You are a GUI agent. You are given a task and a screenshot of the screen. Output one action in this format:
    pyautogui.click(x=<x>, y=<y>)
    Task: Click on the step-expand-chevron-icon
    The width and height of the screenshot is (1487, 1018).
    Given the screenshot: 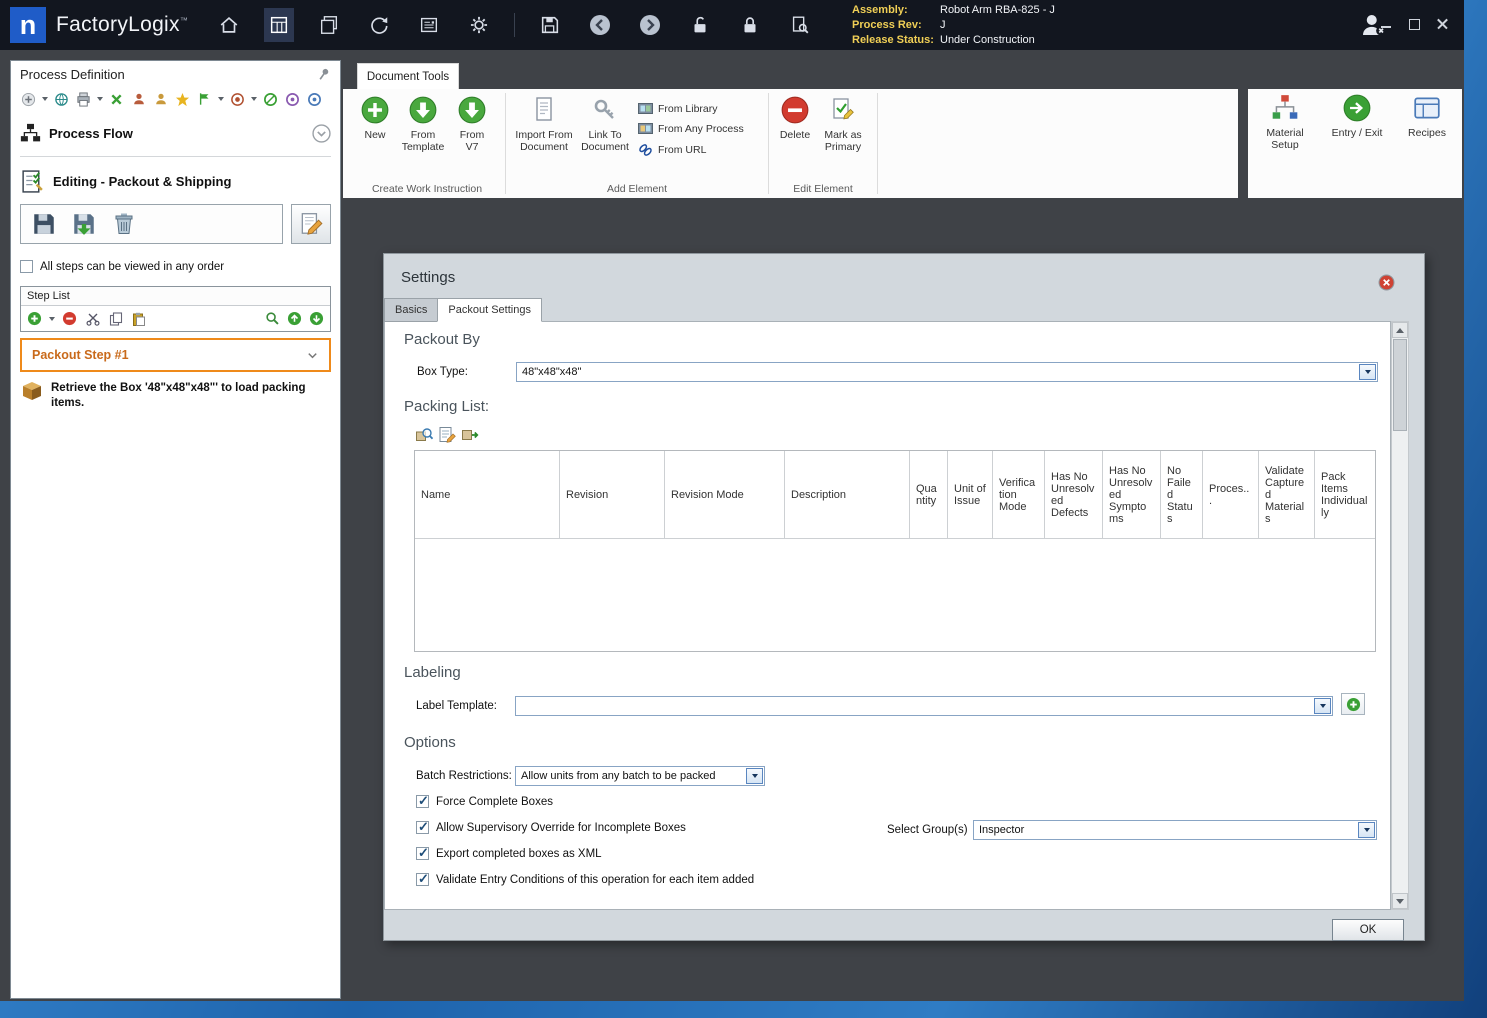 What is the action you would take?
    pyautogui.click(x=312, y=355)
    